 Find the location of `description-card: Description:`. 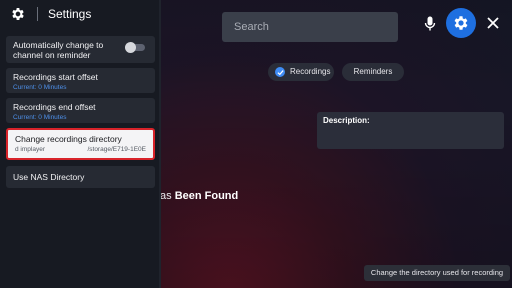

description-card: Description: is located at coordinates (410, 130).